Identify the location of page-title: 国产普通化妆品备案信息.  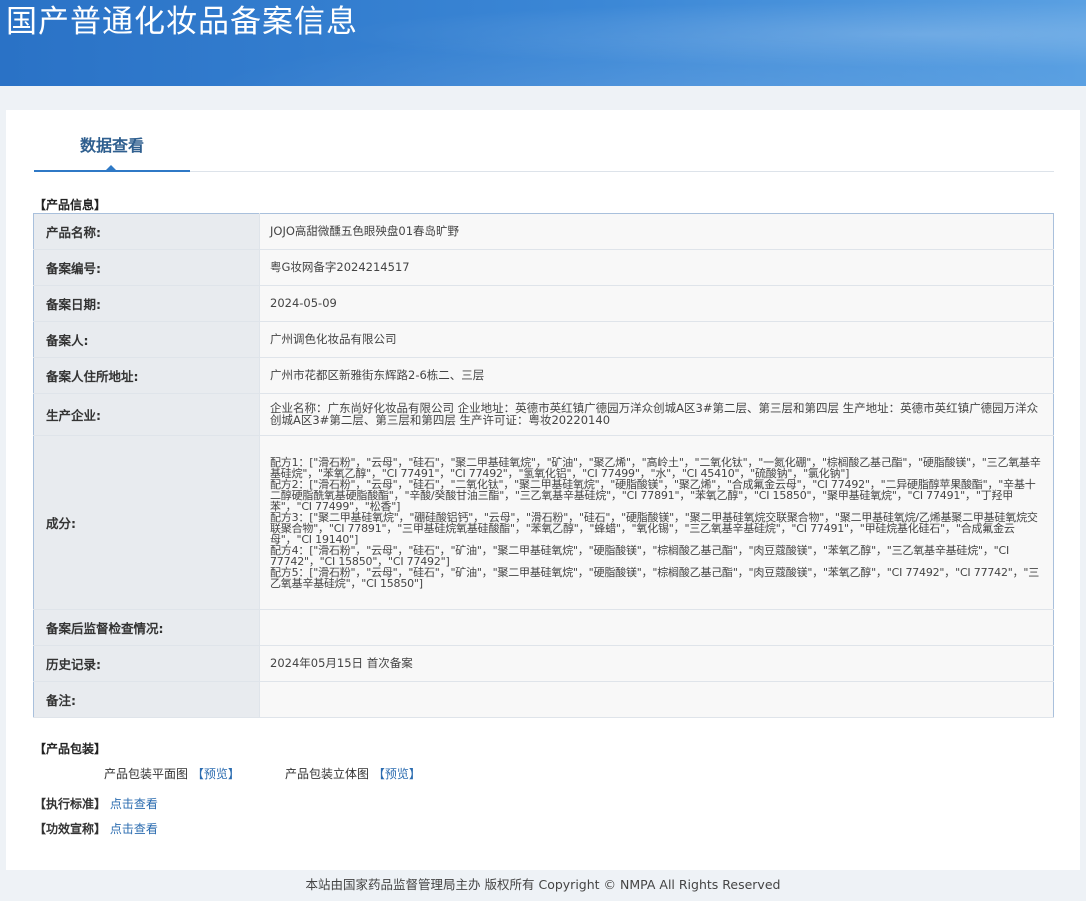
(182, 22).